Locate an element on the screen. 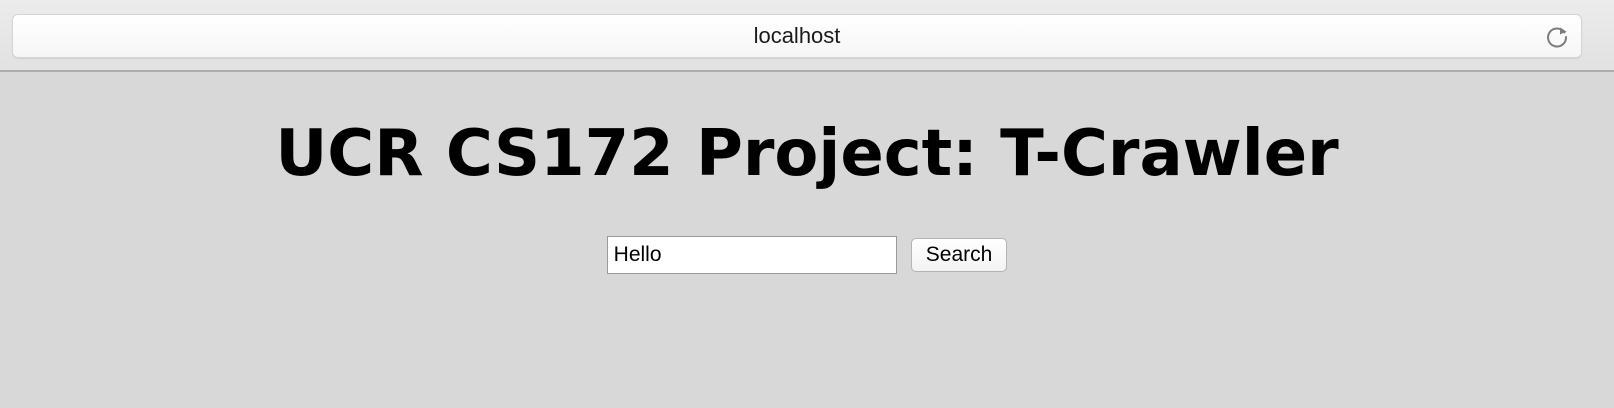 The width and height of the screenshot is (1614, 408). reload-icon is located at coordinates (1557, 37).